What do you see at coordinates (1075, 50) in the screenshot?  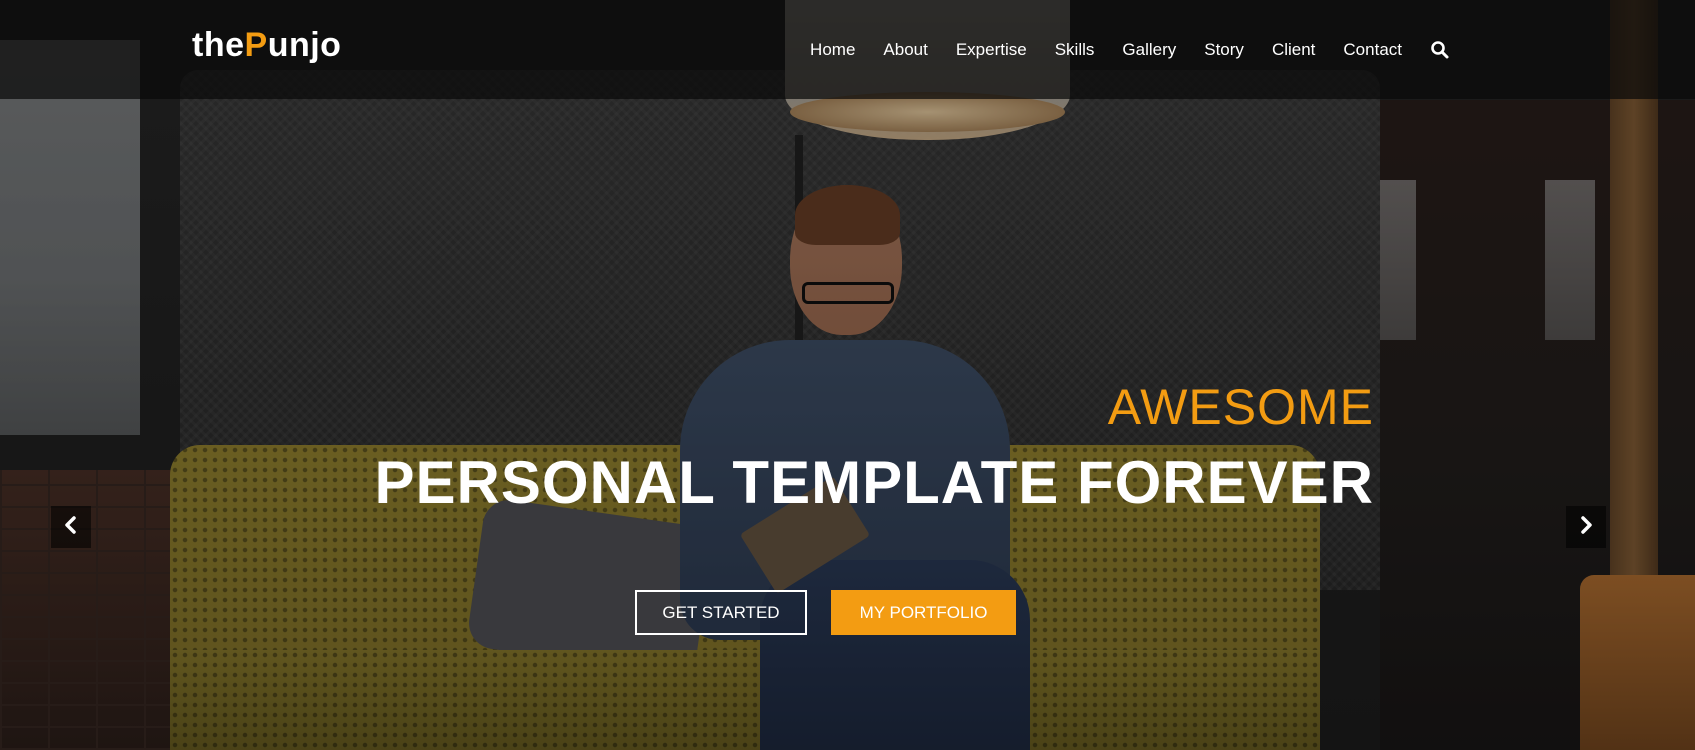 I see `nav-skills: Skills` at bounding box center [1075, 50].